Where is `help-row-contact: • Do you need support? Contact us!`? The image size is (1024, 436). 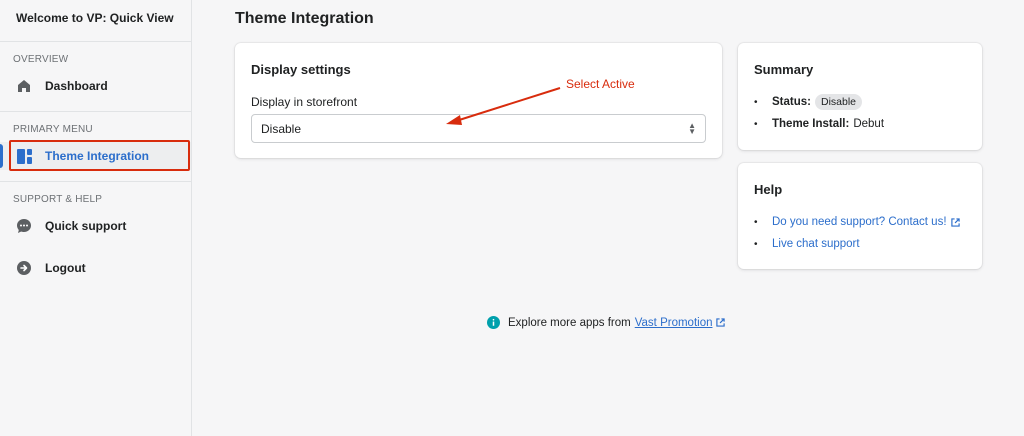 help-row-contact: • Do you need support? Contact us! is located at coordinates (860, 222).